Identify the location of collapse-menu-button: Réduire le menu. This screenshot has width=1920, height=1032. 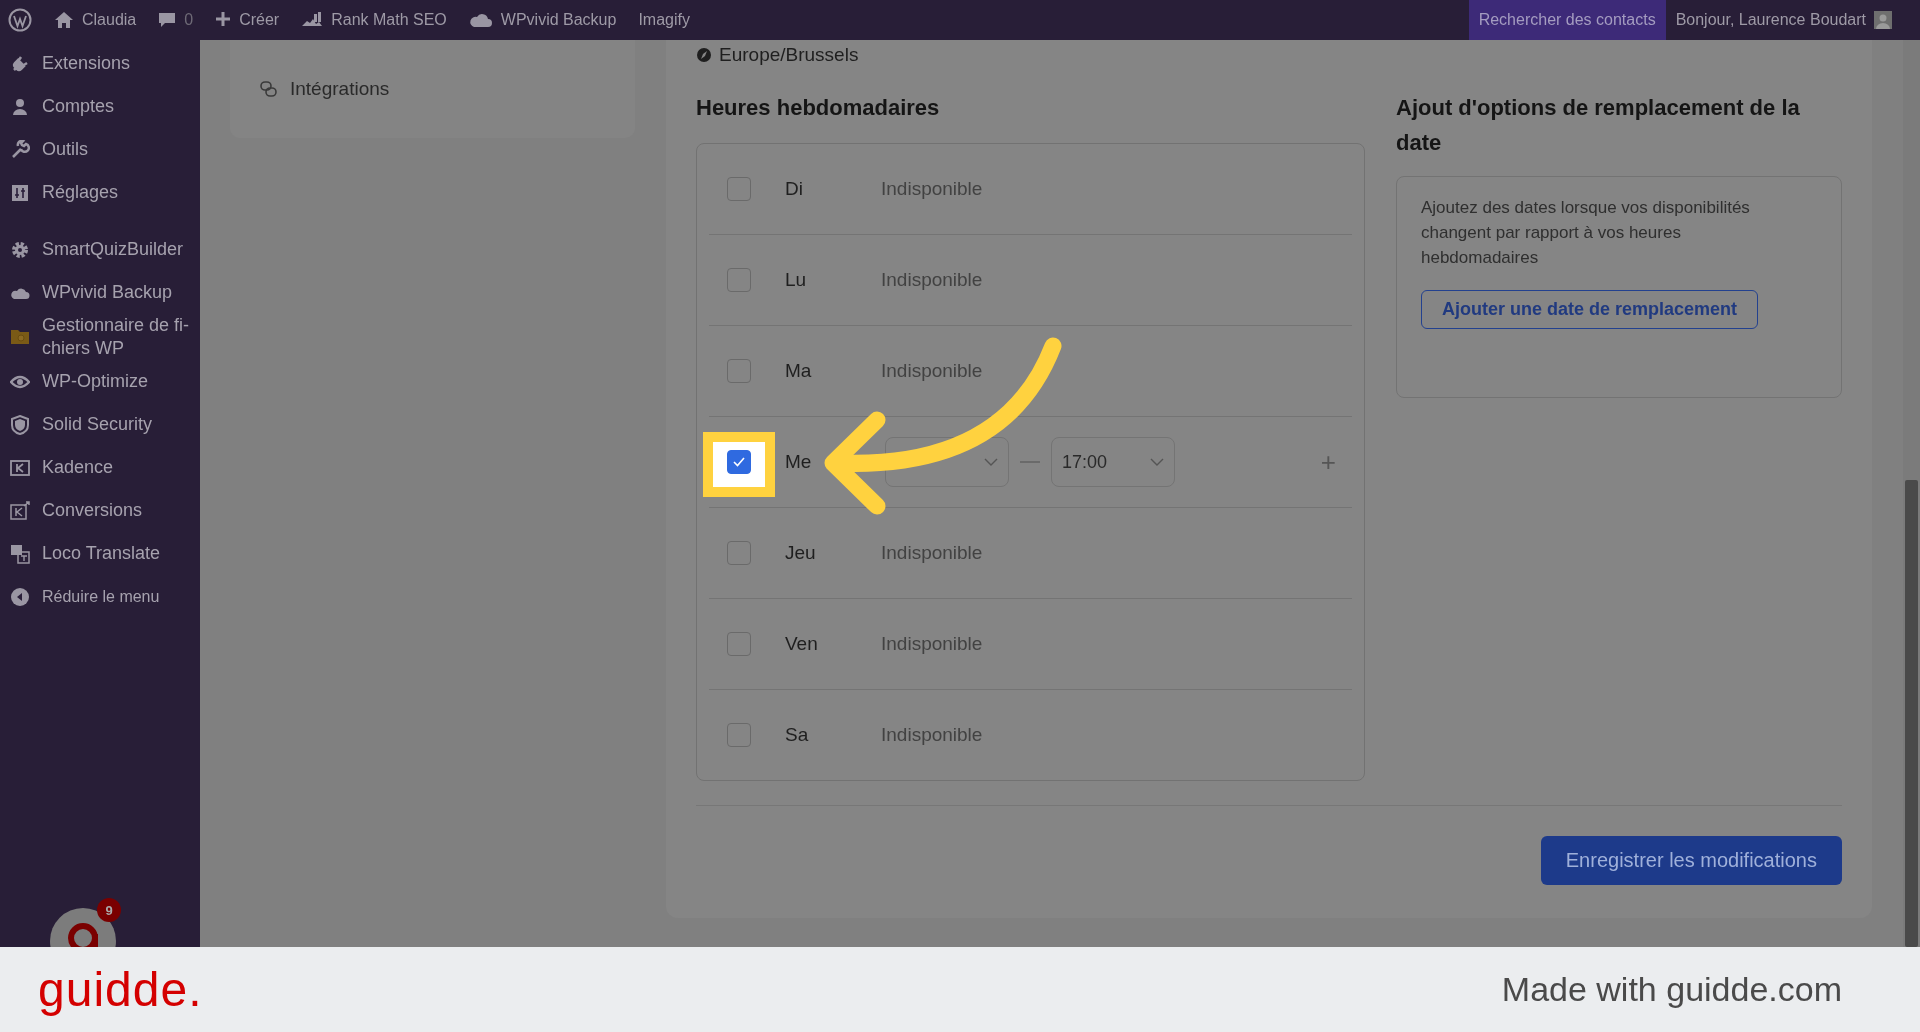
(100, 596).